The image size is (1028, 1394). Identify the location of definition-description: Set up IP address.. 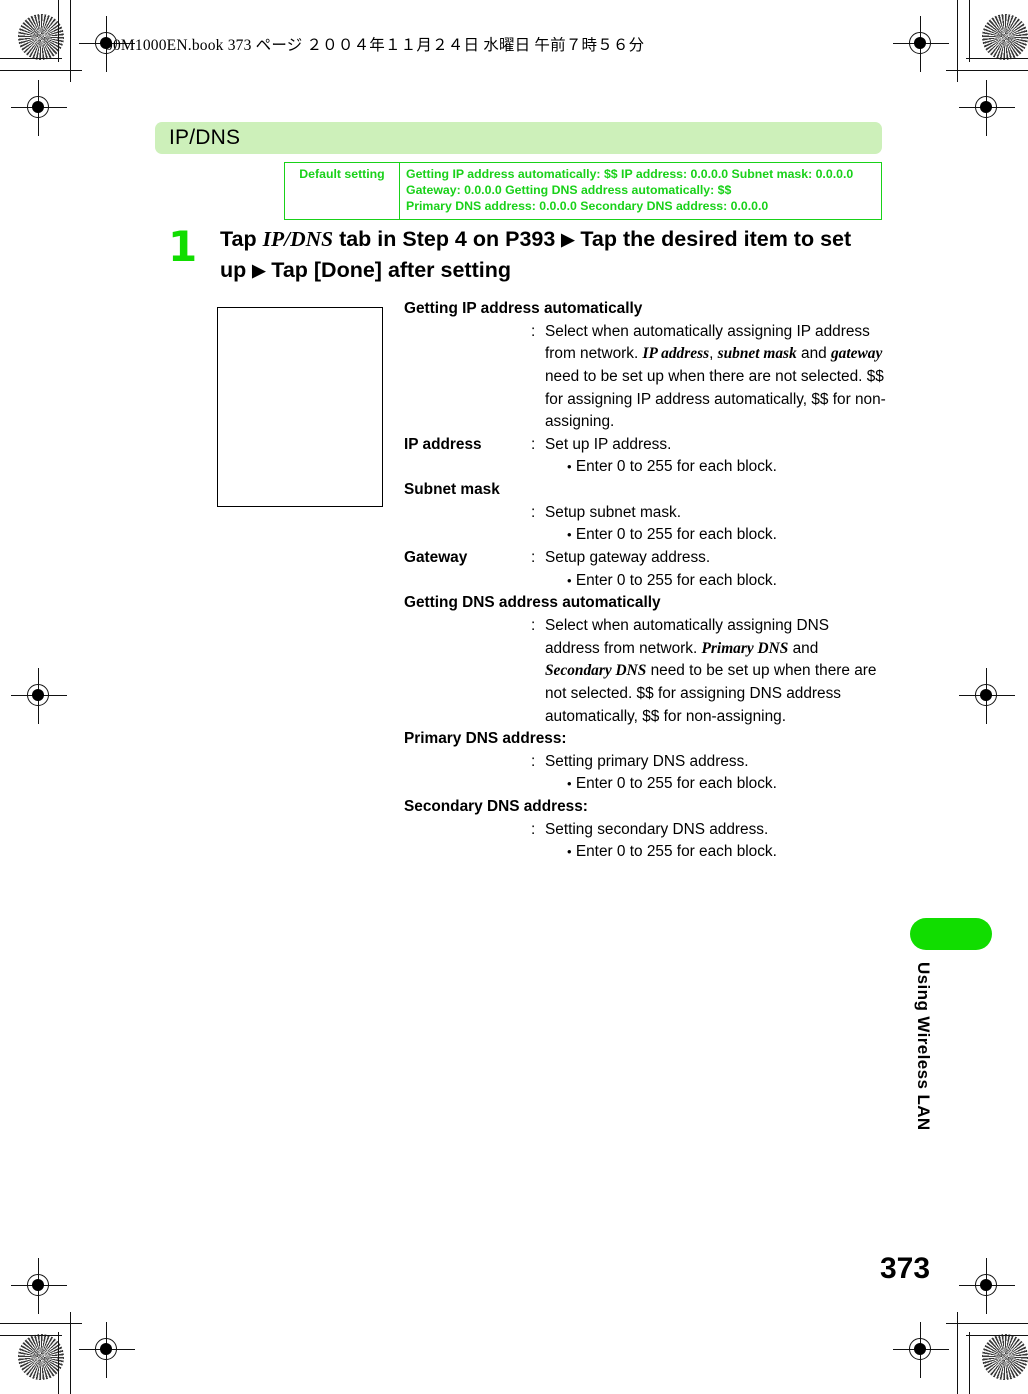
(608, 444).